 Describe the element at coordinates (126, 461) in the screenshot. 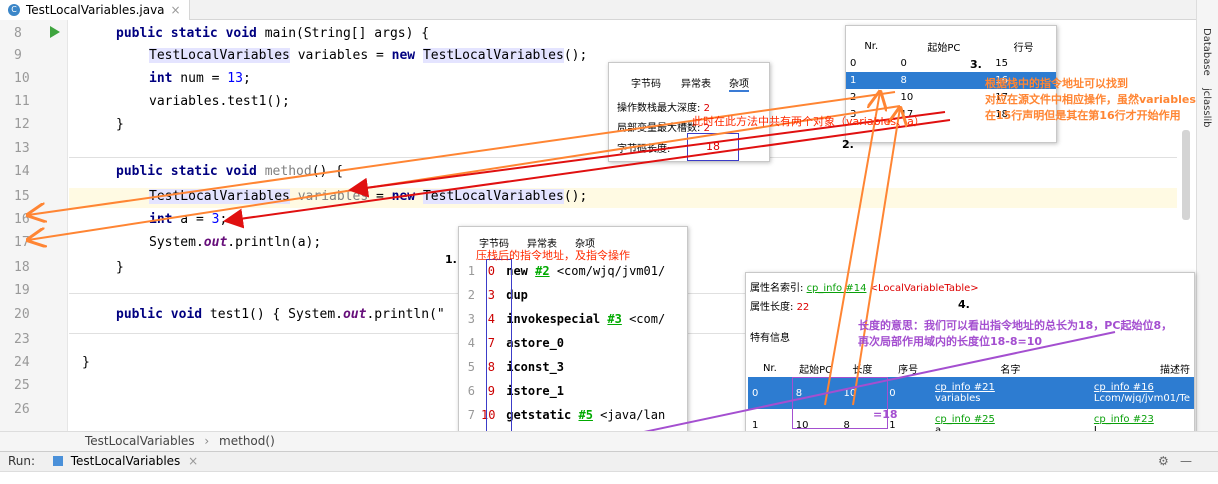

I see `run-config-tab: TestLocalVariables` at that location.